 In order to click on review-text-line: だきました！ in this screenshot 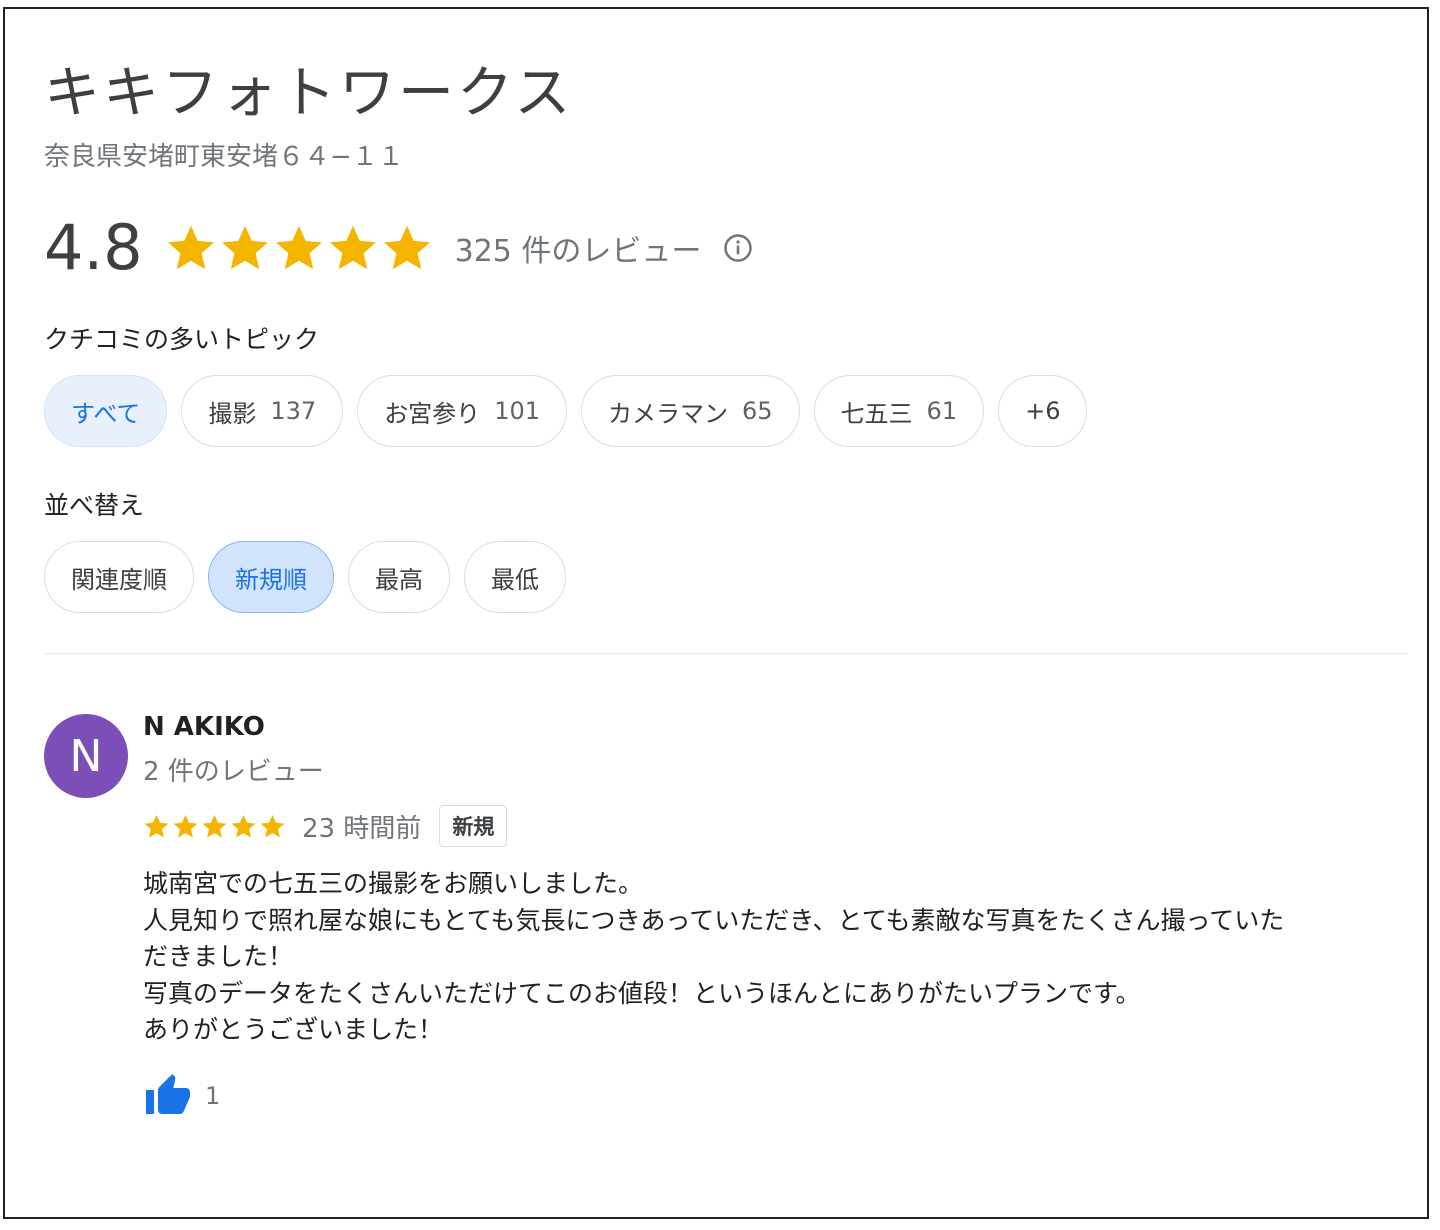, I will do `click(218, 956)`.